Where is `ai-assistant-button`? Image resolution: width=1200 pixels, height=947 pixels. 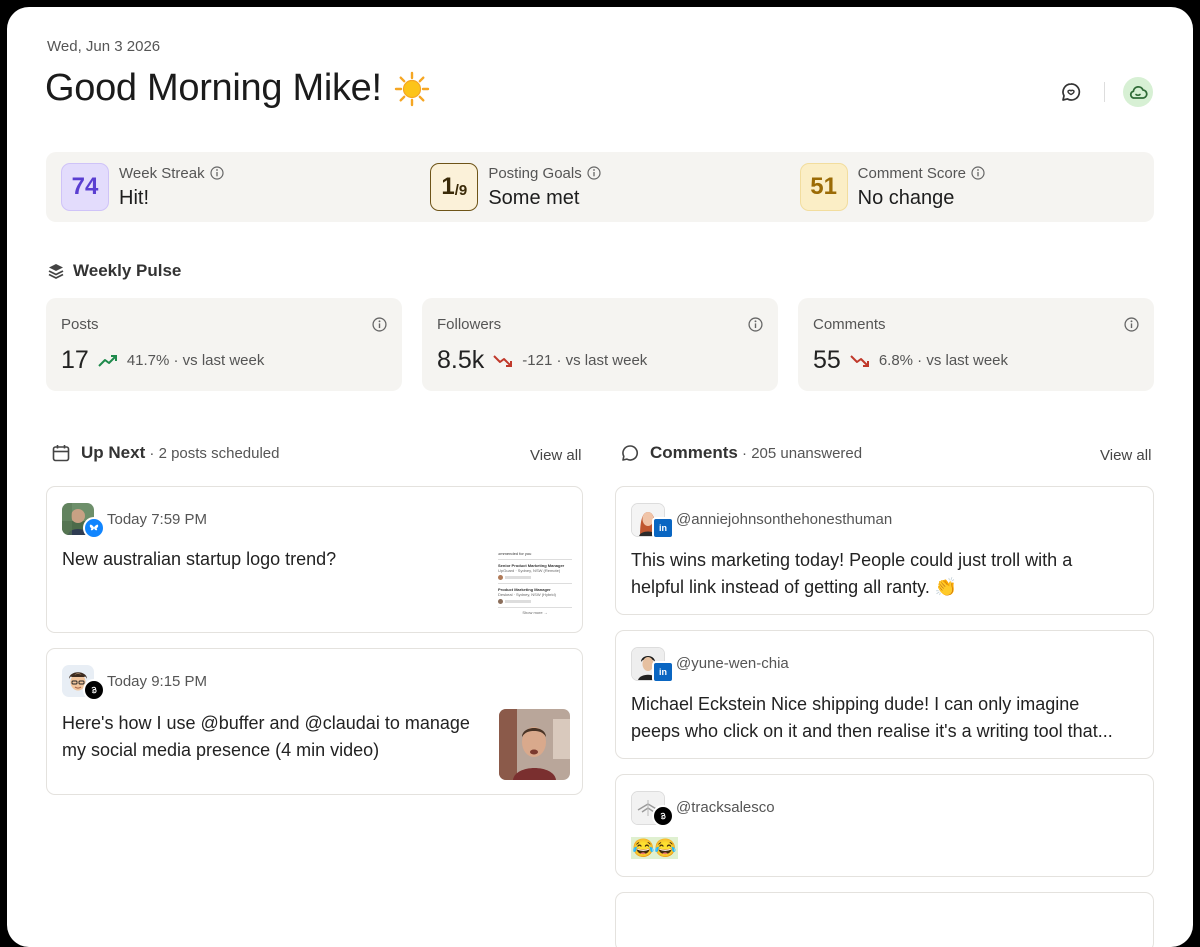
ai-assistant-button is located at coordinates (1138, 92).